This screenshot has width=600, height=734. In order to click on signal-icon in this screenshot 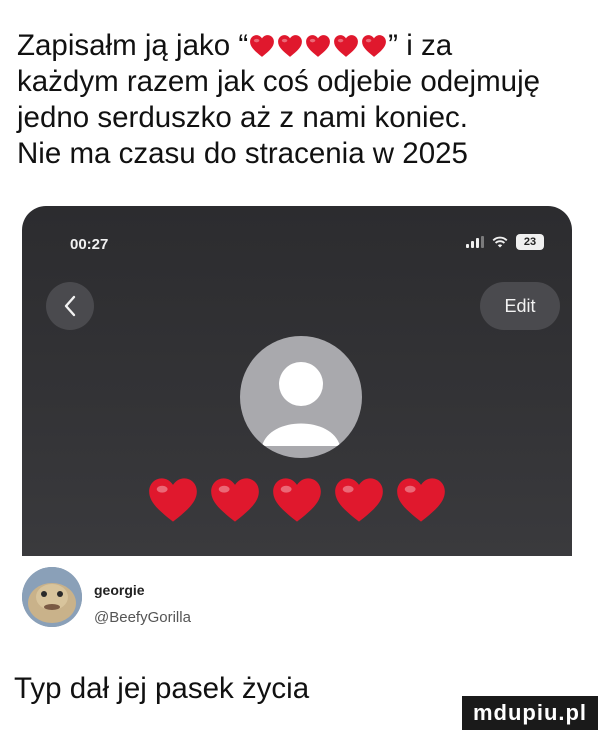, I will do `click(475, 242)`.